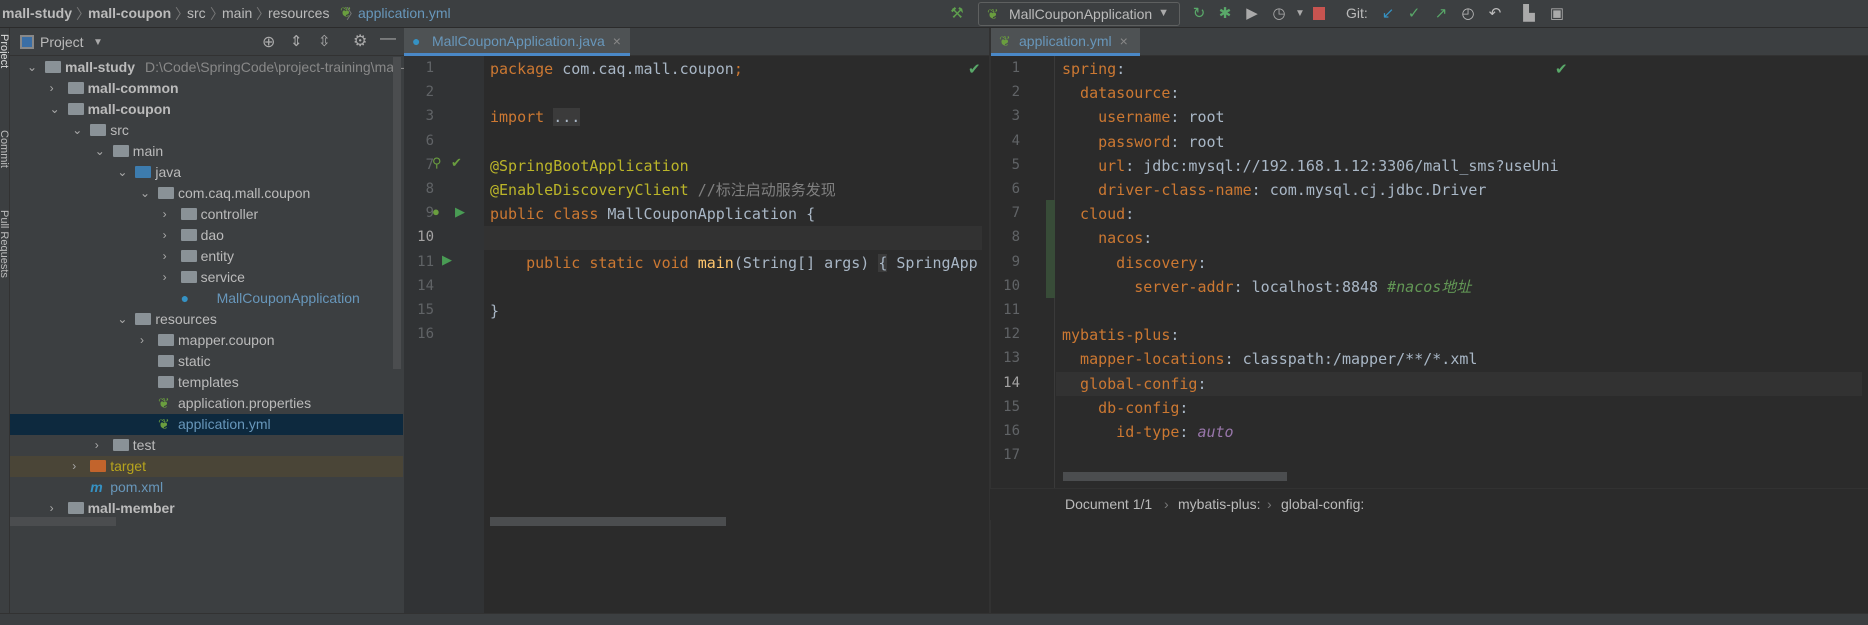 The image size is (1868, 625). I want to click on code-line: password: root, so click(1143, 142).